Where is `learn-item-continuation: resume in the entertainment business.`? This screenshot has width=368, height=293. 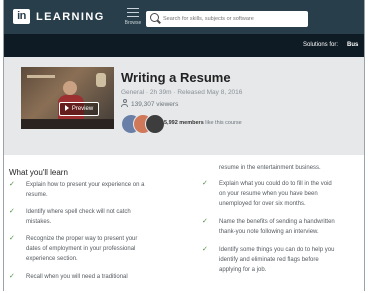
learn-item-continuation: resume in the entertainment business. is located at coordinates (270, 168).